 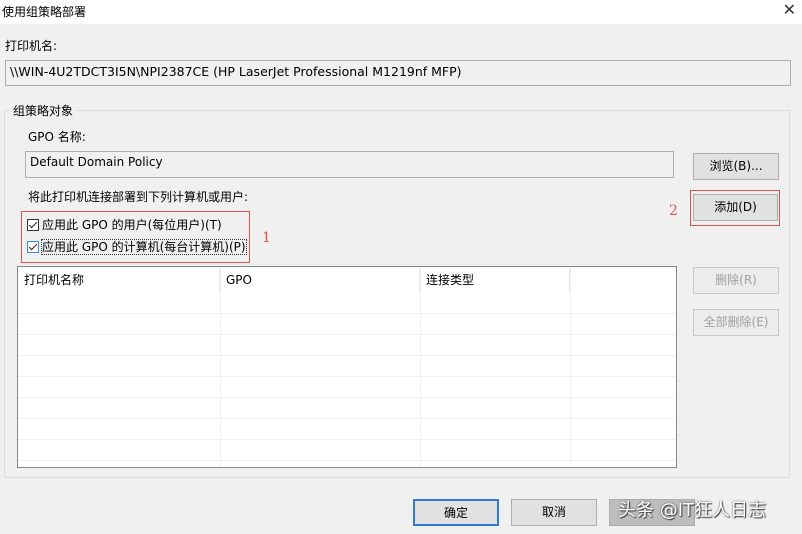 What do you see at coordinates (495, 280) in the screenshot?
I see `column-header-type: 连接类型` at bounding box center [495, 280].